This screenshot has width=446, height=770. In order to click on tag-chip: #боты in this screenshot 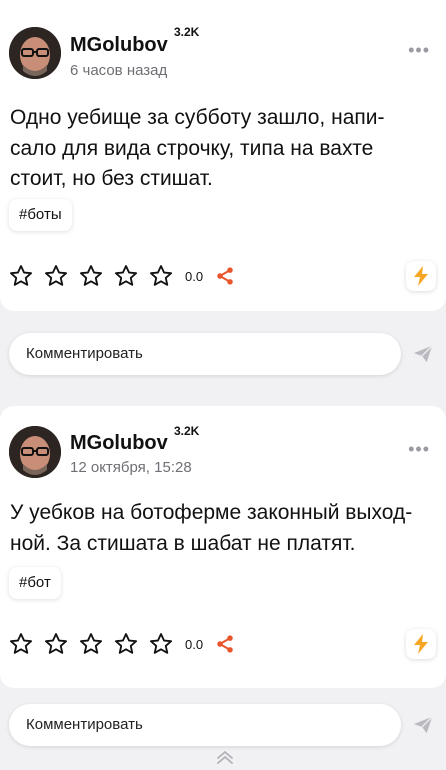, I will do `click(40, 215)`.